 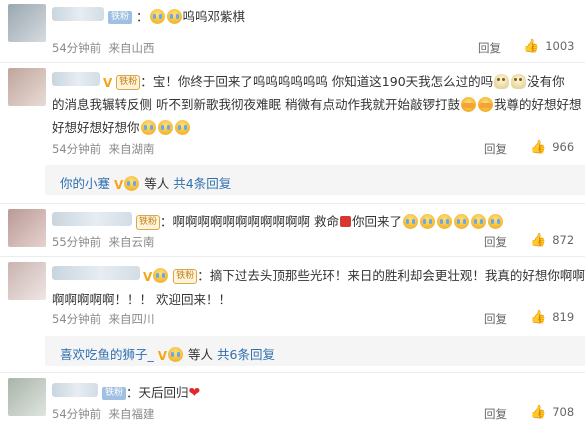 What do you see at coordinates (563, 317) in the screenshot?
I see `like-count: 819` at bounding box center [563, 317].